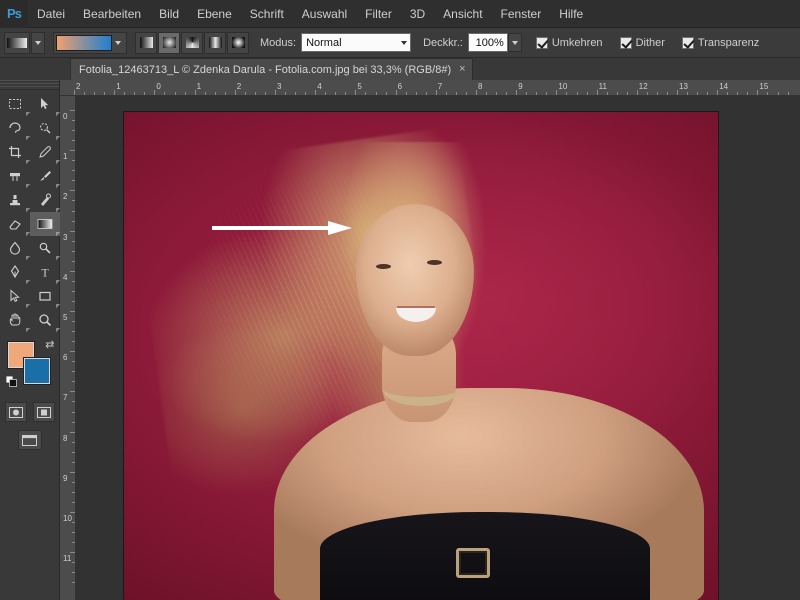  I want to click on reverse-label: Umkehren, so click(577, 42).